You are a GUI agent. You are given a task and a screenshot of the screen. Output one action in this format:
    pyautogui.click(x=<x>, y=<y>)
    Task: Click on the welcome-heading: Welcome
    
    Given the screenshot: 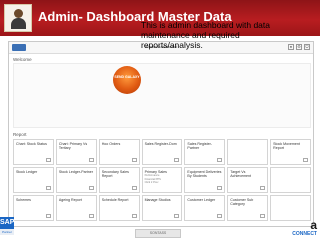 What is the action you would take?
    pyautogui.click(x=22, y=59)
    